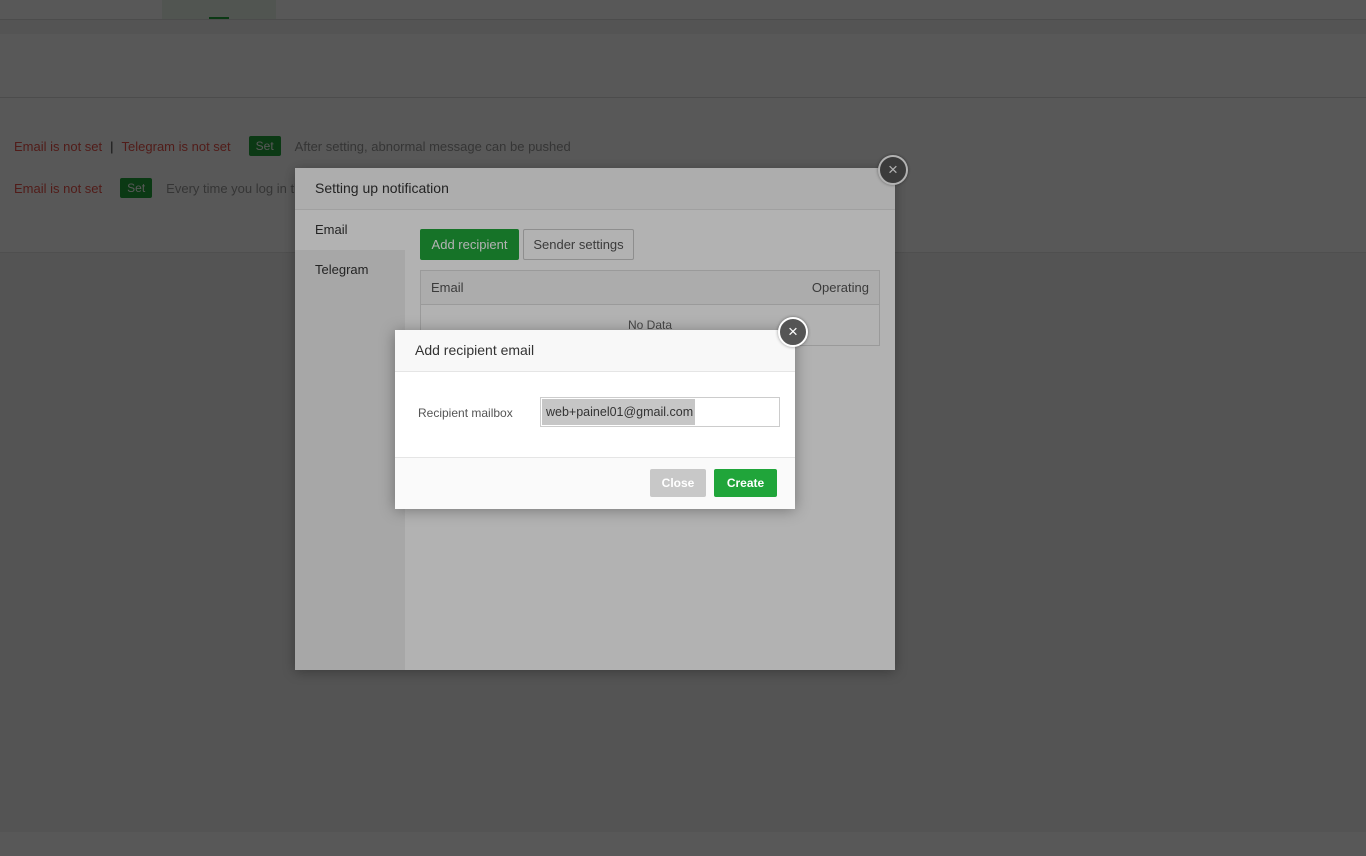  Describe the element at coordinates (678, 483) in the screenshot. I see `close-button: Close` at that location.